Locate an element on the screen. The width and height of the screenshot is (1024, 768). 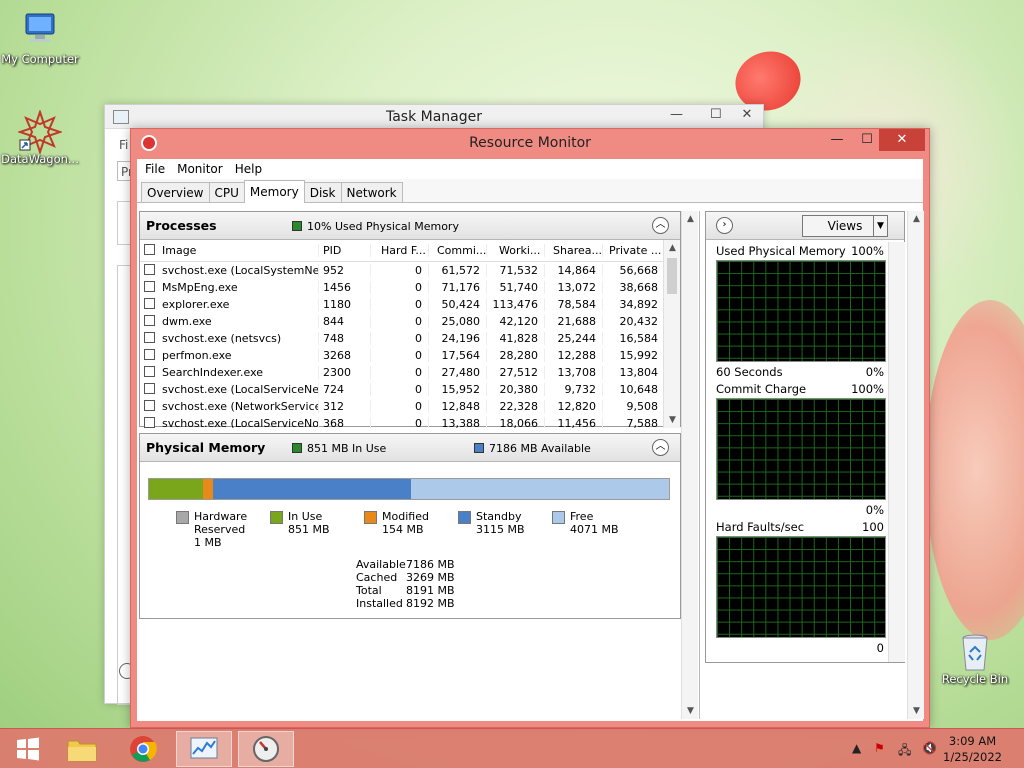
taskbar-chrome is located at coordinates (143, 749).